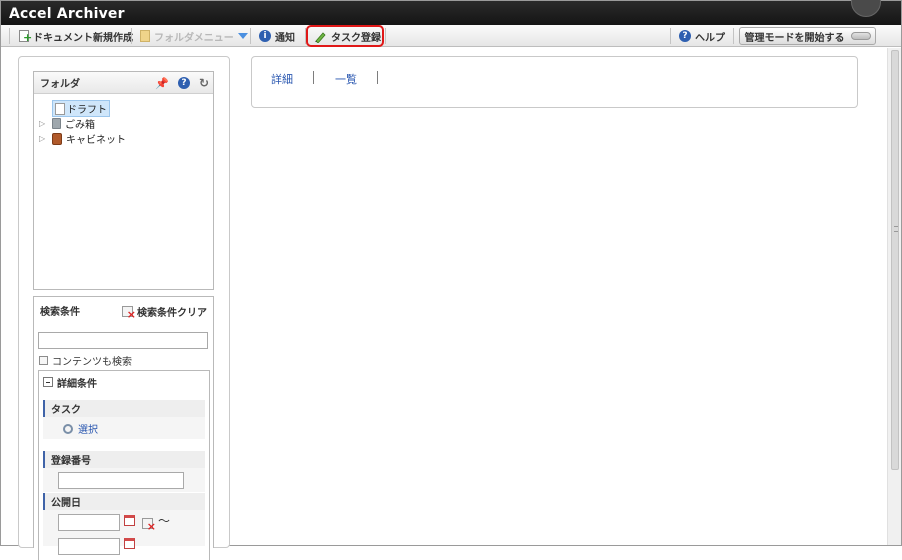  What do you see at coordinates (866, 8) in the screenshot?
I see `window-corner-button` at bounding box center [866, 8].